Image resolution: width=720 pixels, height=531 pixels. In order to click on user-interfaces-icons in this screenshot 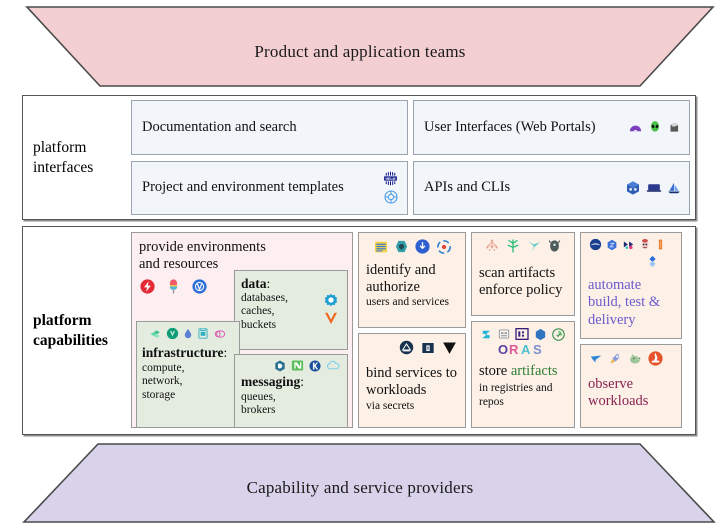, I will do `click(654, 127)`.